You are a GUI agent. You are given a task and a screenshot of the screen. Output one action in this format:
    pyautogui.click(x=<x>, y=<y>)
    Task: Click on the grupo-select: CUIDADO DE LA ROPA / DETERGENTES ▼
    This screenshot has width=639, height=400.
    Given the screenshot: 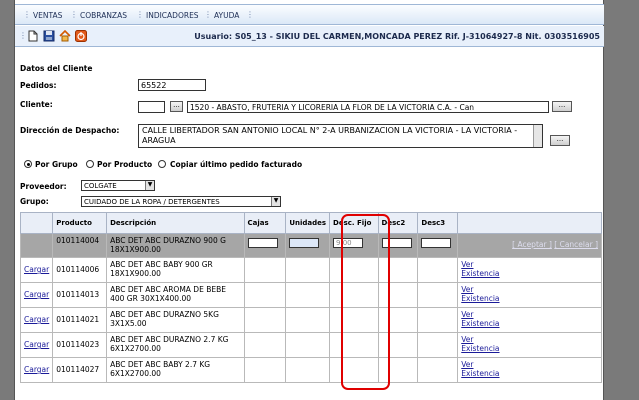 What is the action you would take?
    pyautogui.click(x=181, y=201)
    